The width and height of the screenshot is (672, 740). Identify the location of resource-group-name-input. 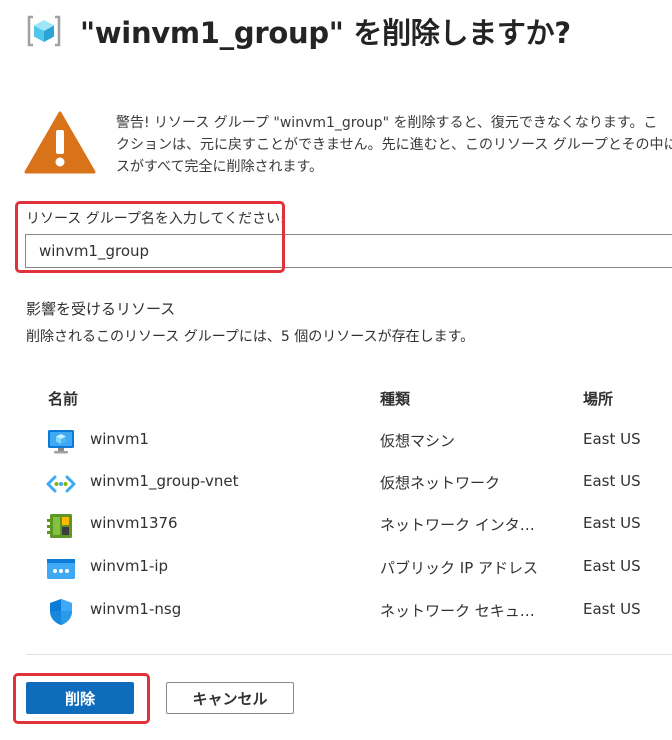
(348, 251).